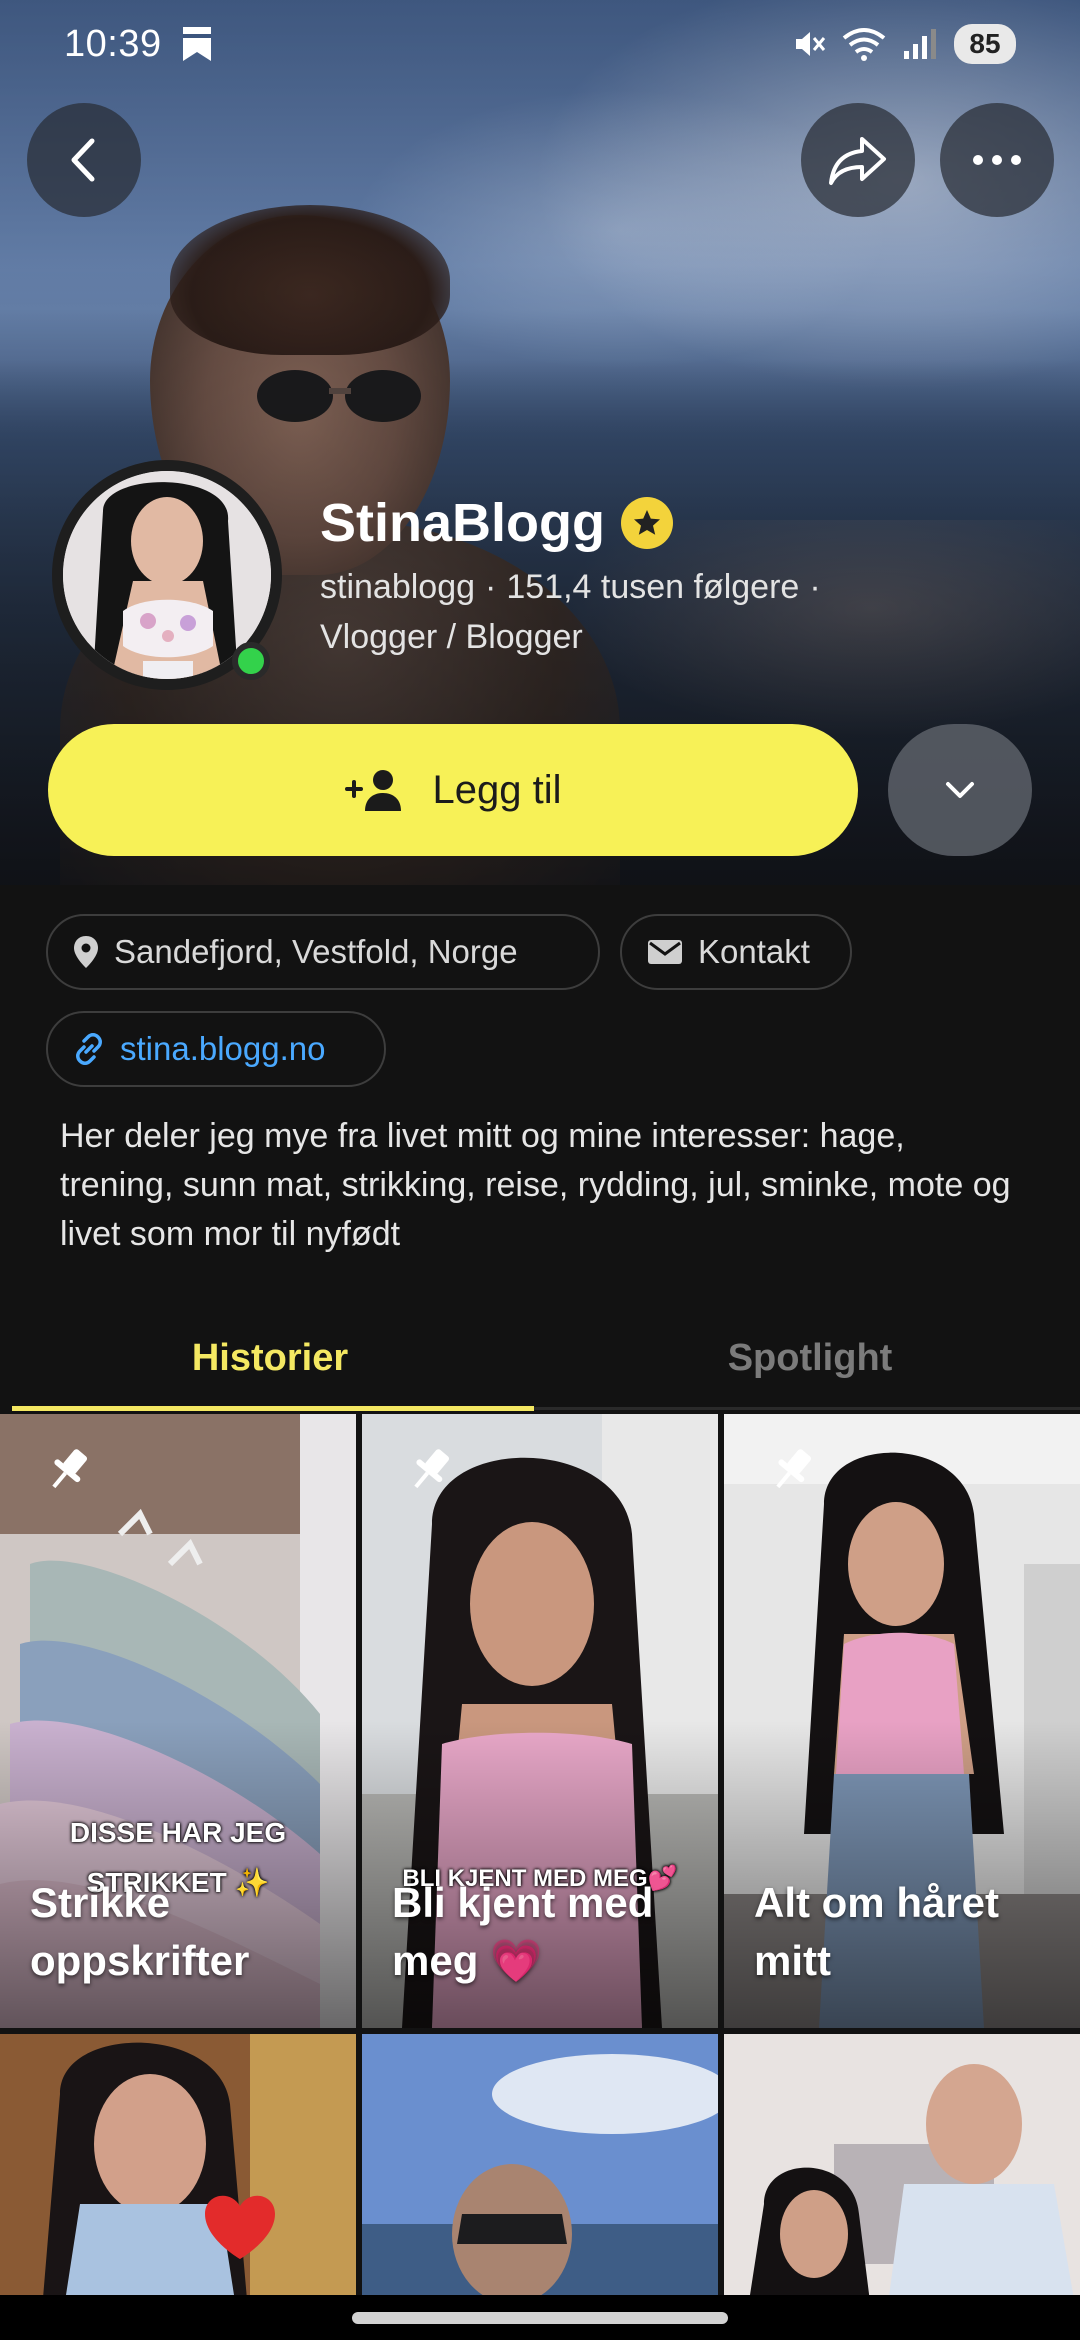 The image size is (1080, 2340). I want to click on profile-meta-line1: stinablogg · 151,4 tusen følgere ·, so click(575, 587).